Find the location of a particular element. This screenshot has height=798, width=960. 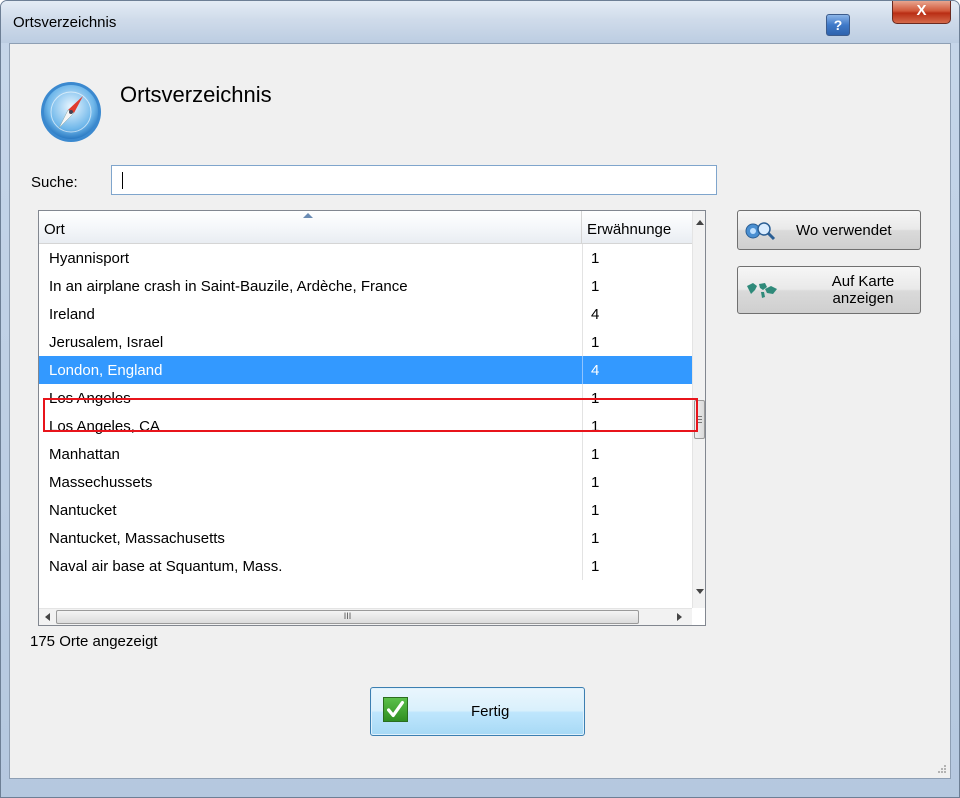

show-on-map-label: Auf Karte anzeigen is located at coordinates (863, 290).